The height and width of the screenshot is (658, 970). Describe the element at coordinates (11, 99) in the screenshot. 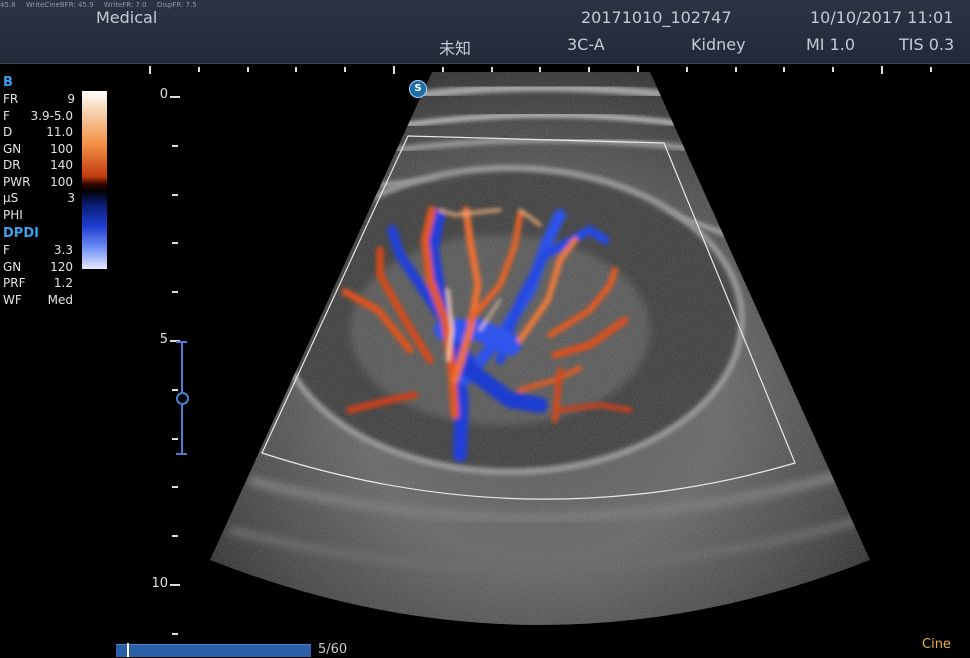

I see `param-key: FR` at that location.